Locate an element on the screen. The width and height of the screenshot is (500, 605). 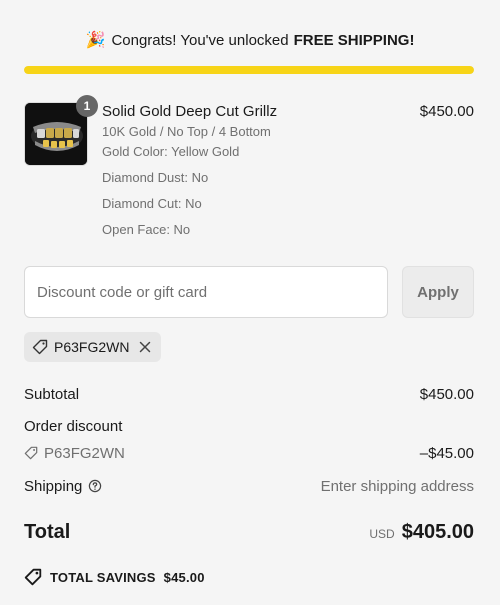
currency-code: USD is located at coordinates (382, 533).